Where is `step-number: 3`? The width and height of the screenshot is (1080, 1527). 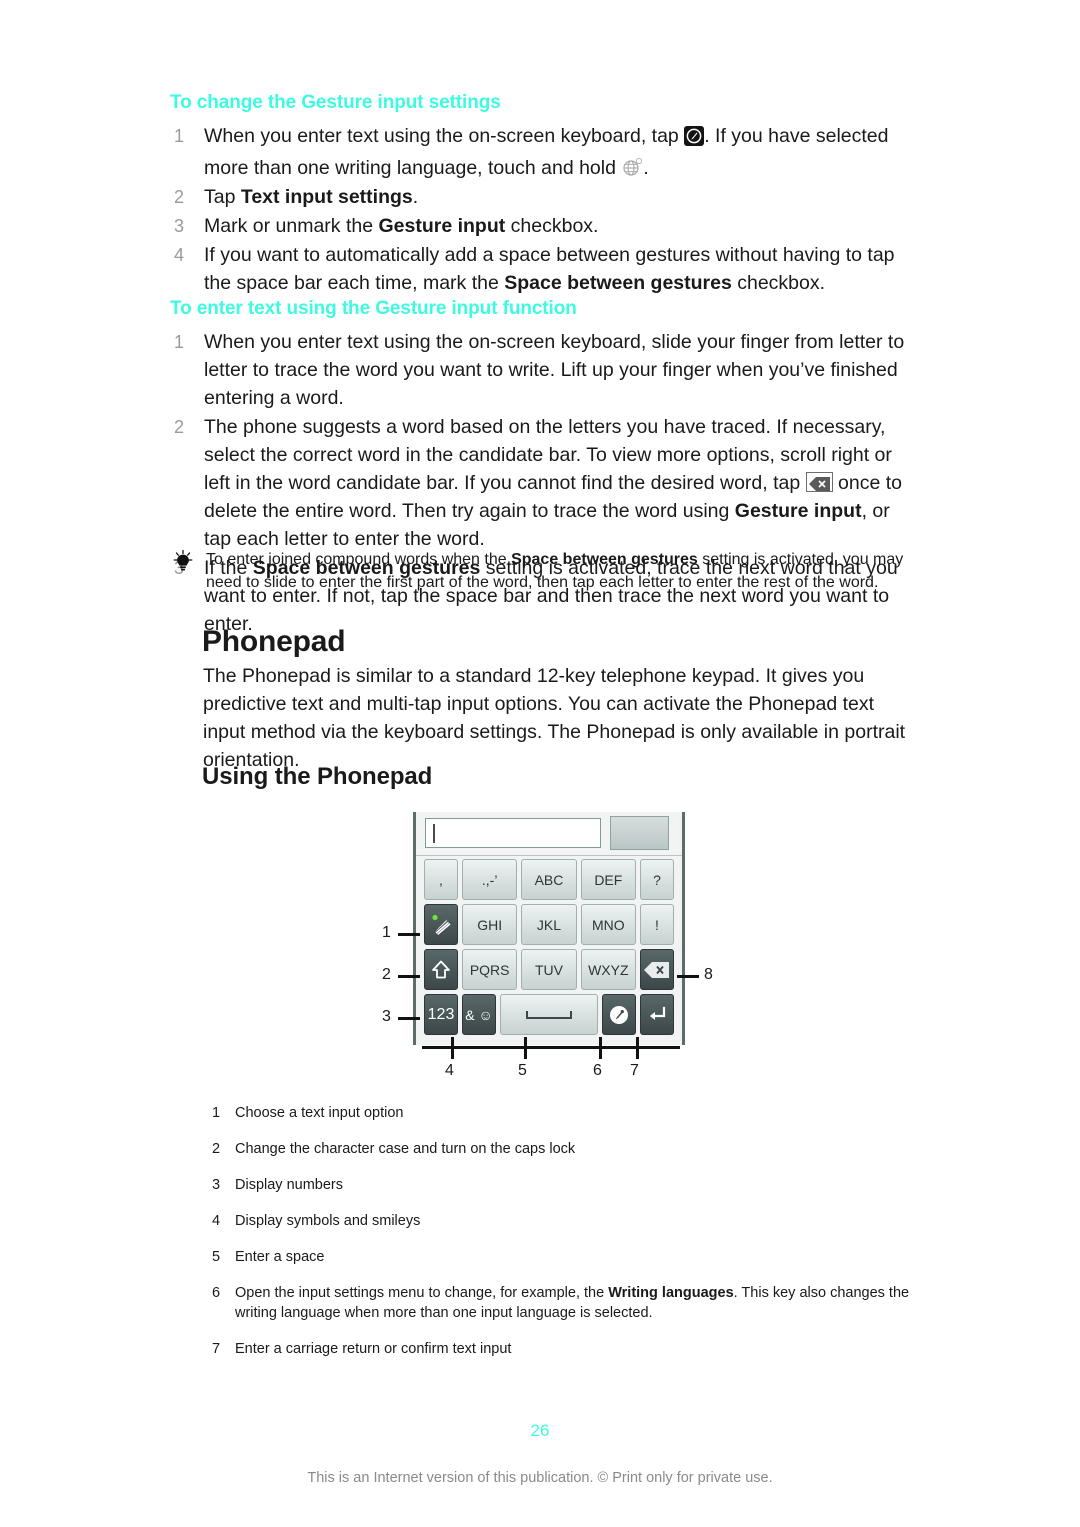
step-number: 3 is located at coordinates (179, 226).